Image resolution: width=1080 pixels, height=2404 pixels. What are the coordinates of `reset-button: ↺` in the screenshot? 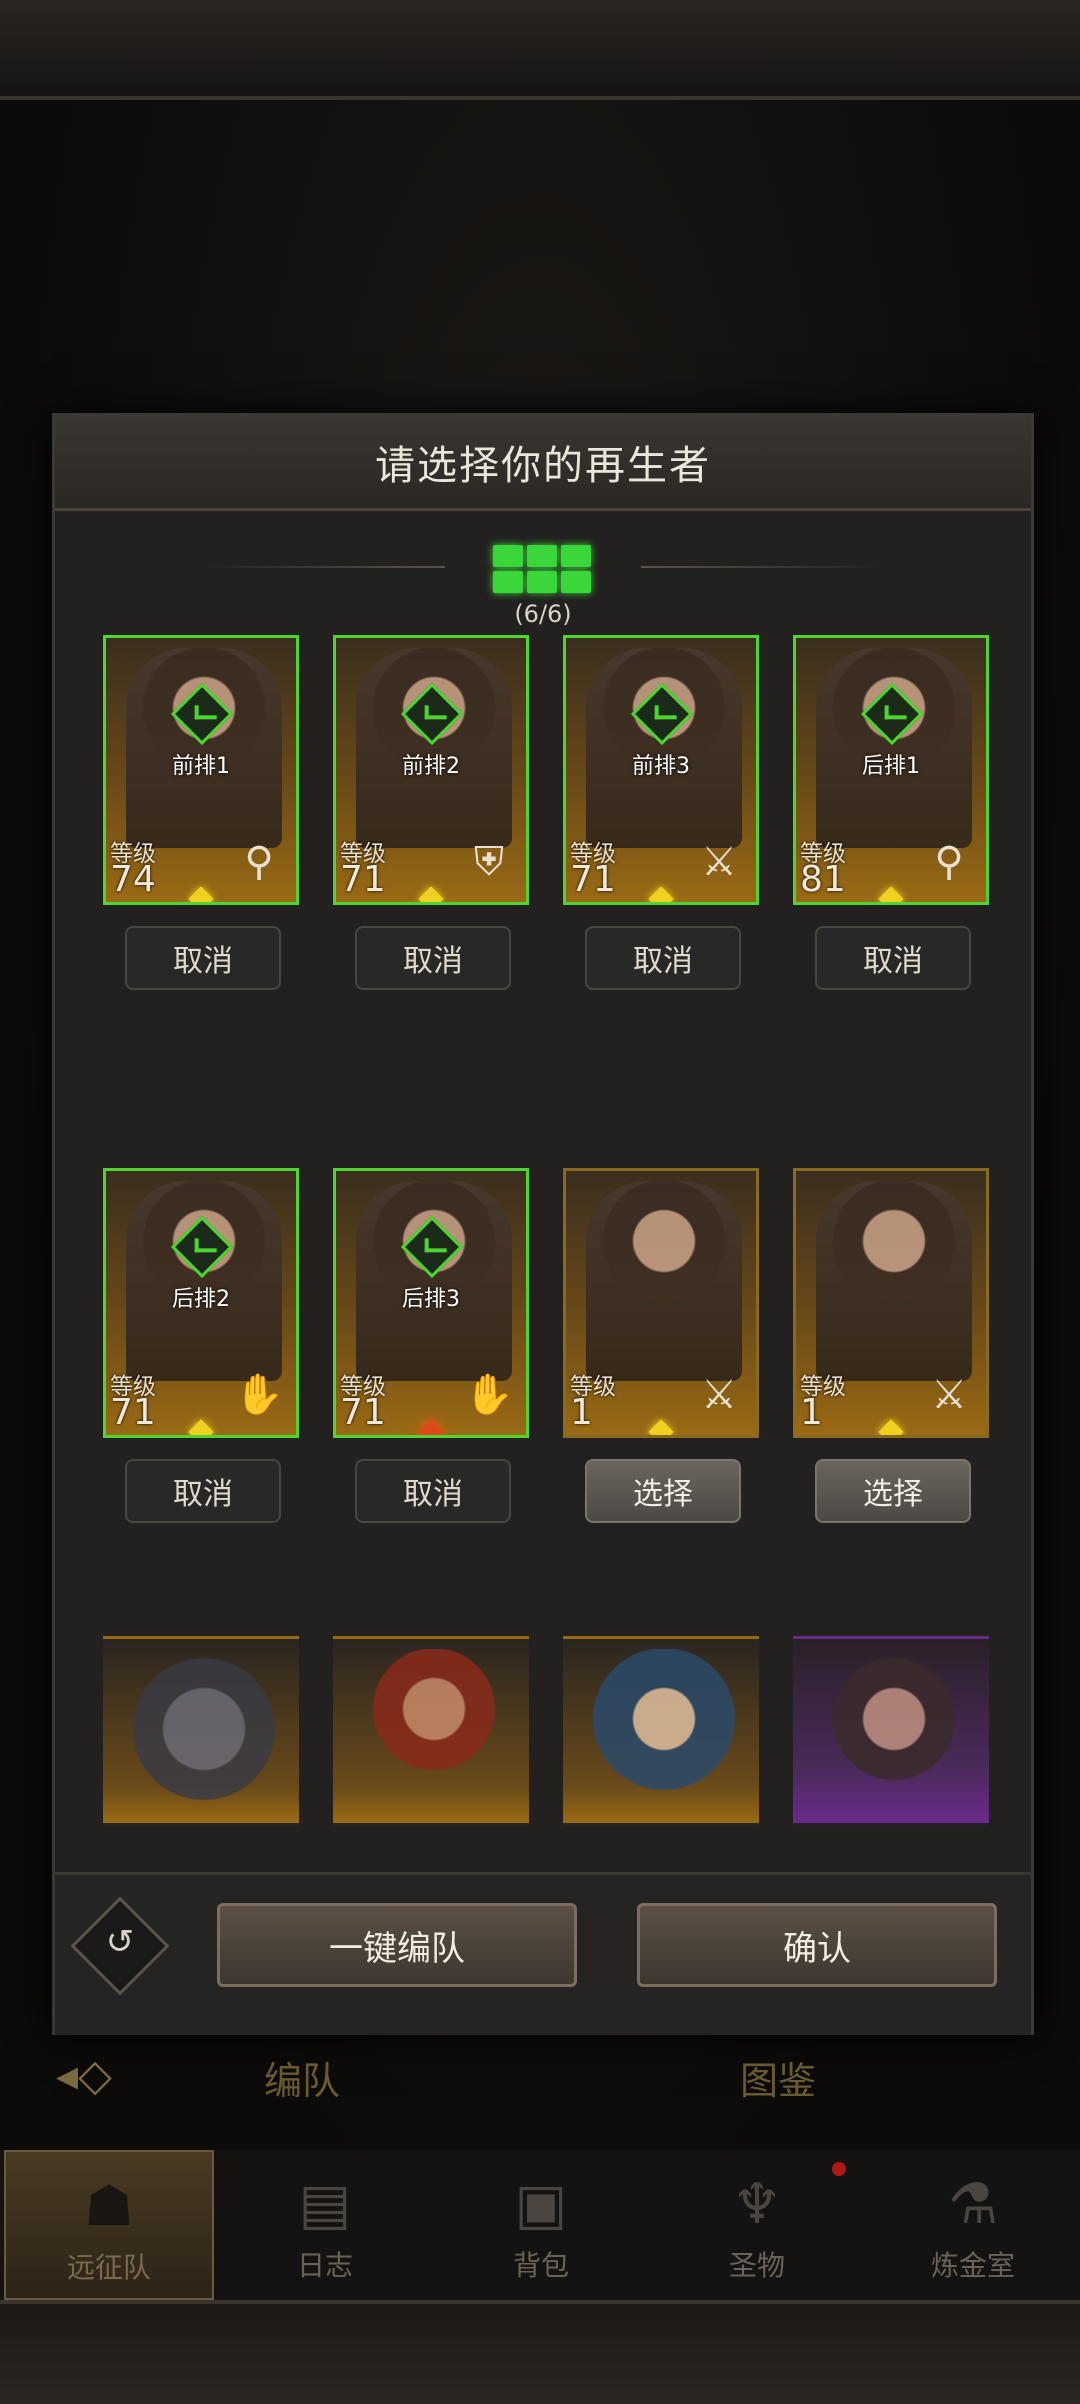 It's located at (120, 1946).